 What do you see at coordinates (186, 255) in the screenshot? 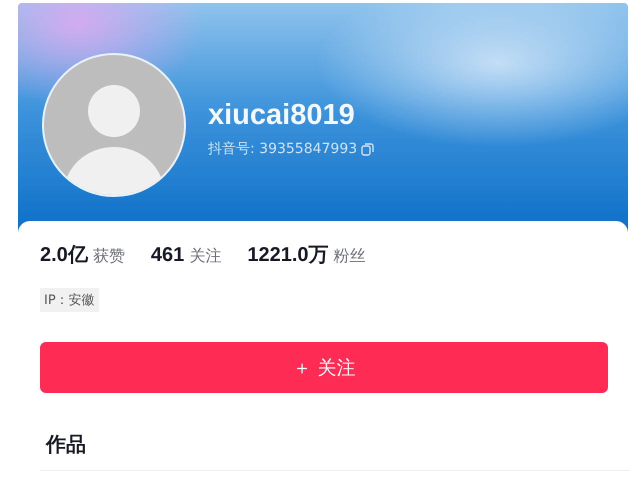
I see `stat-count: 461 关注` at bounding box center [186, 255].